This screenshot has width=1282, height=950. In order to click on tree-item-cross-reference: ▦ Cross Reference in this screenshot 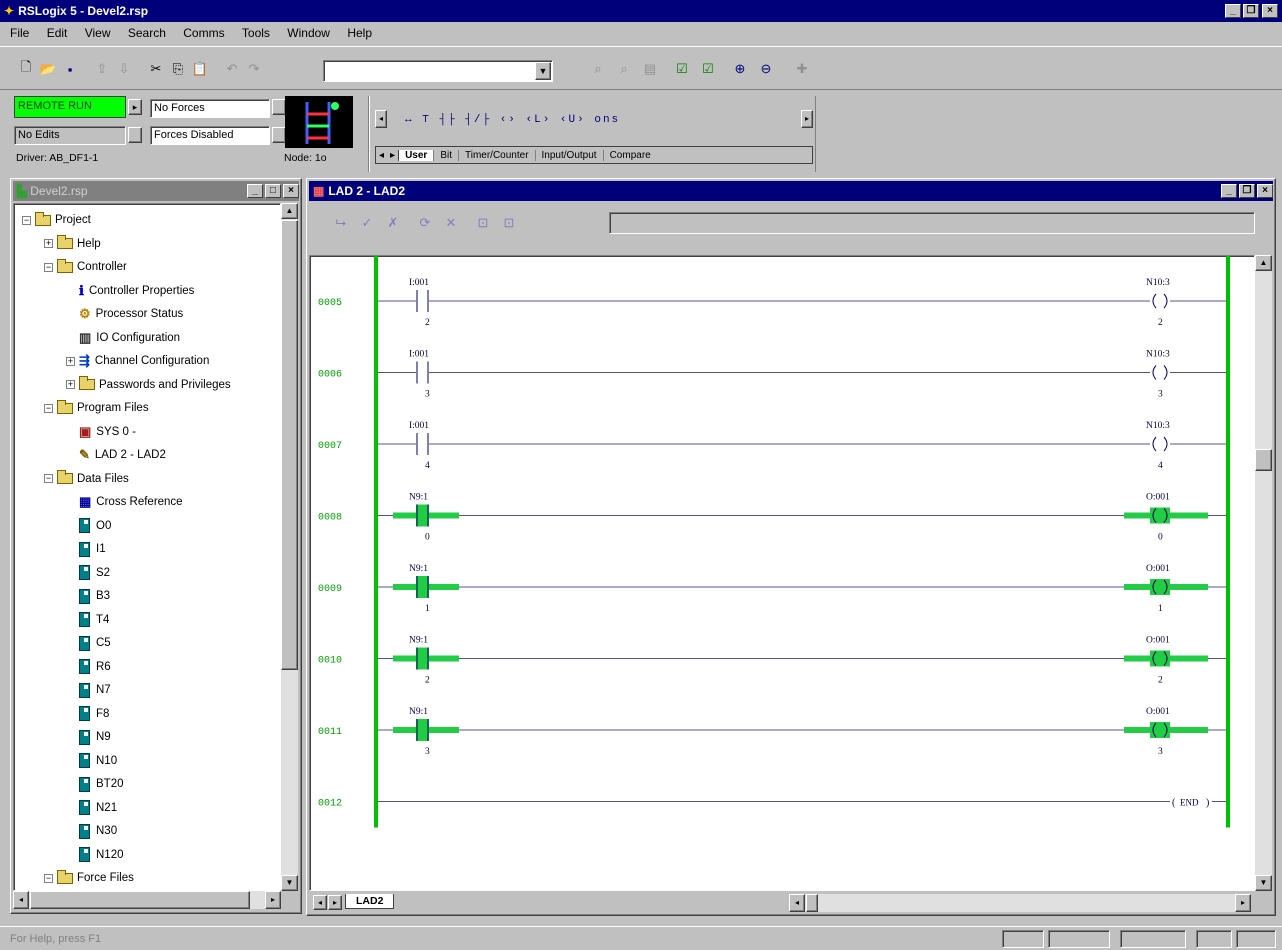, I will do `click(124, 502)`.